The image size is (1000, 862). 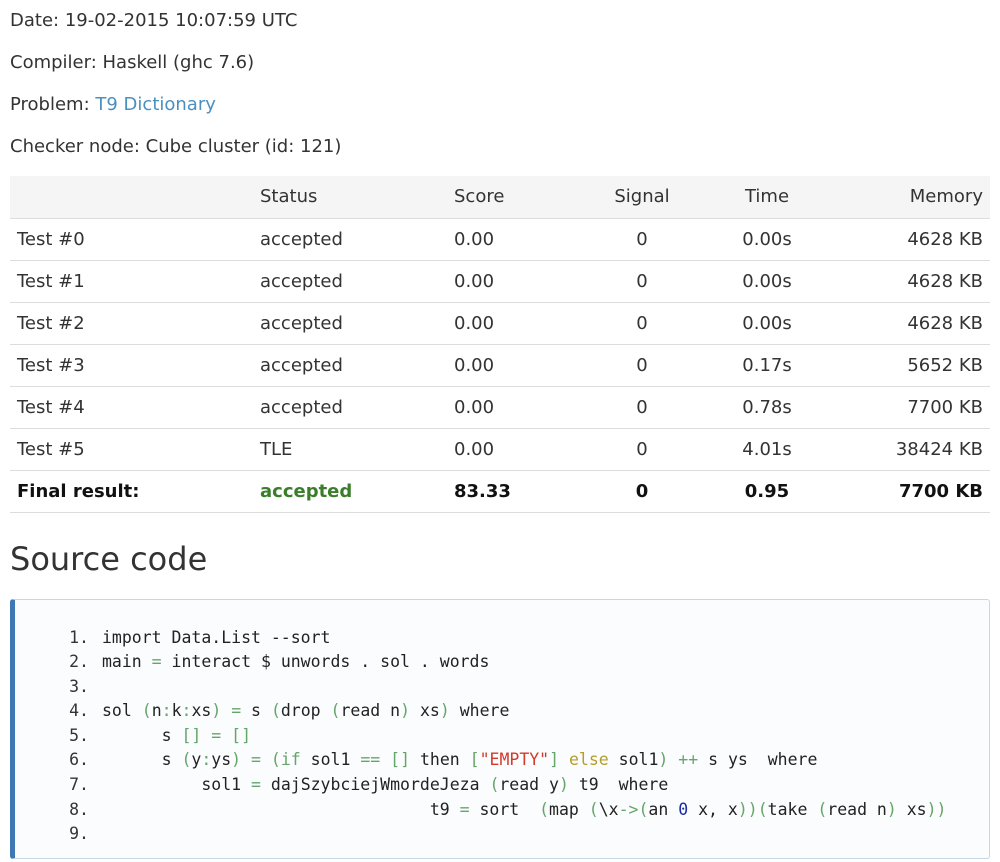 What do you see at coordinates (633, 760) in the screenshot?
I see `code-token: sol1` at bounding box center [633, 760].